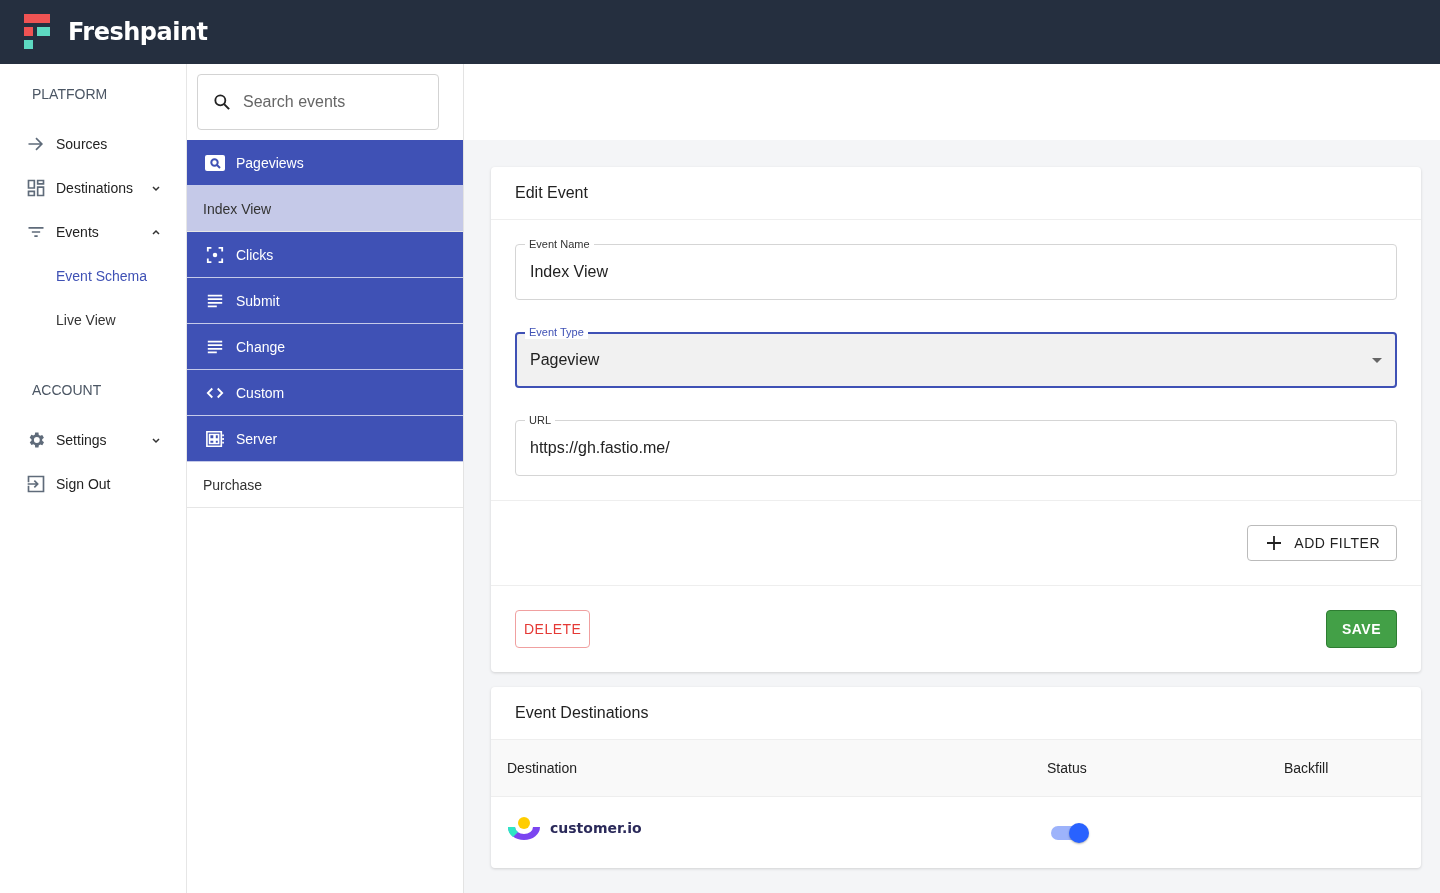 This screenshot has height=893, width=1440. What do you see at coordinates (93, 188) in the screenshot?
I see `nav-item: Destinations` at bounding box center [93, 188].